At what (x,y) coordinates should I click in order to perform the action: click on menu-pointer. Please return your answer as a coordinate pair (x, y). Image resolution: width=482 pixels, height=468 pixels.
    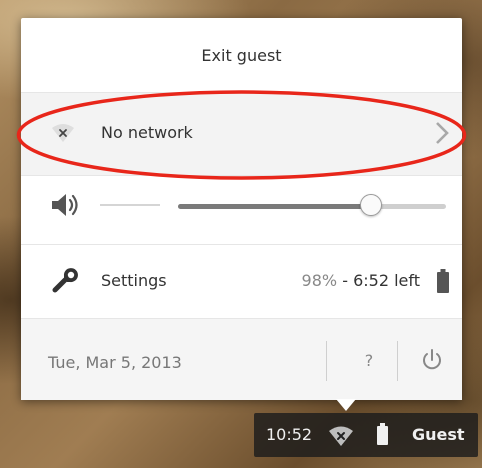
    Looking at the image, I should click on (346, 405).